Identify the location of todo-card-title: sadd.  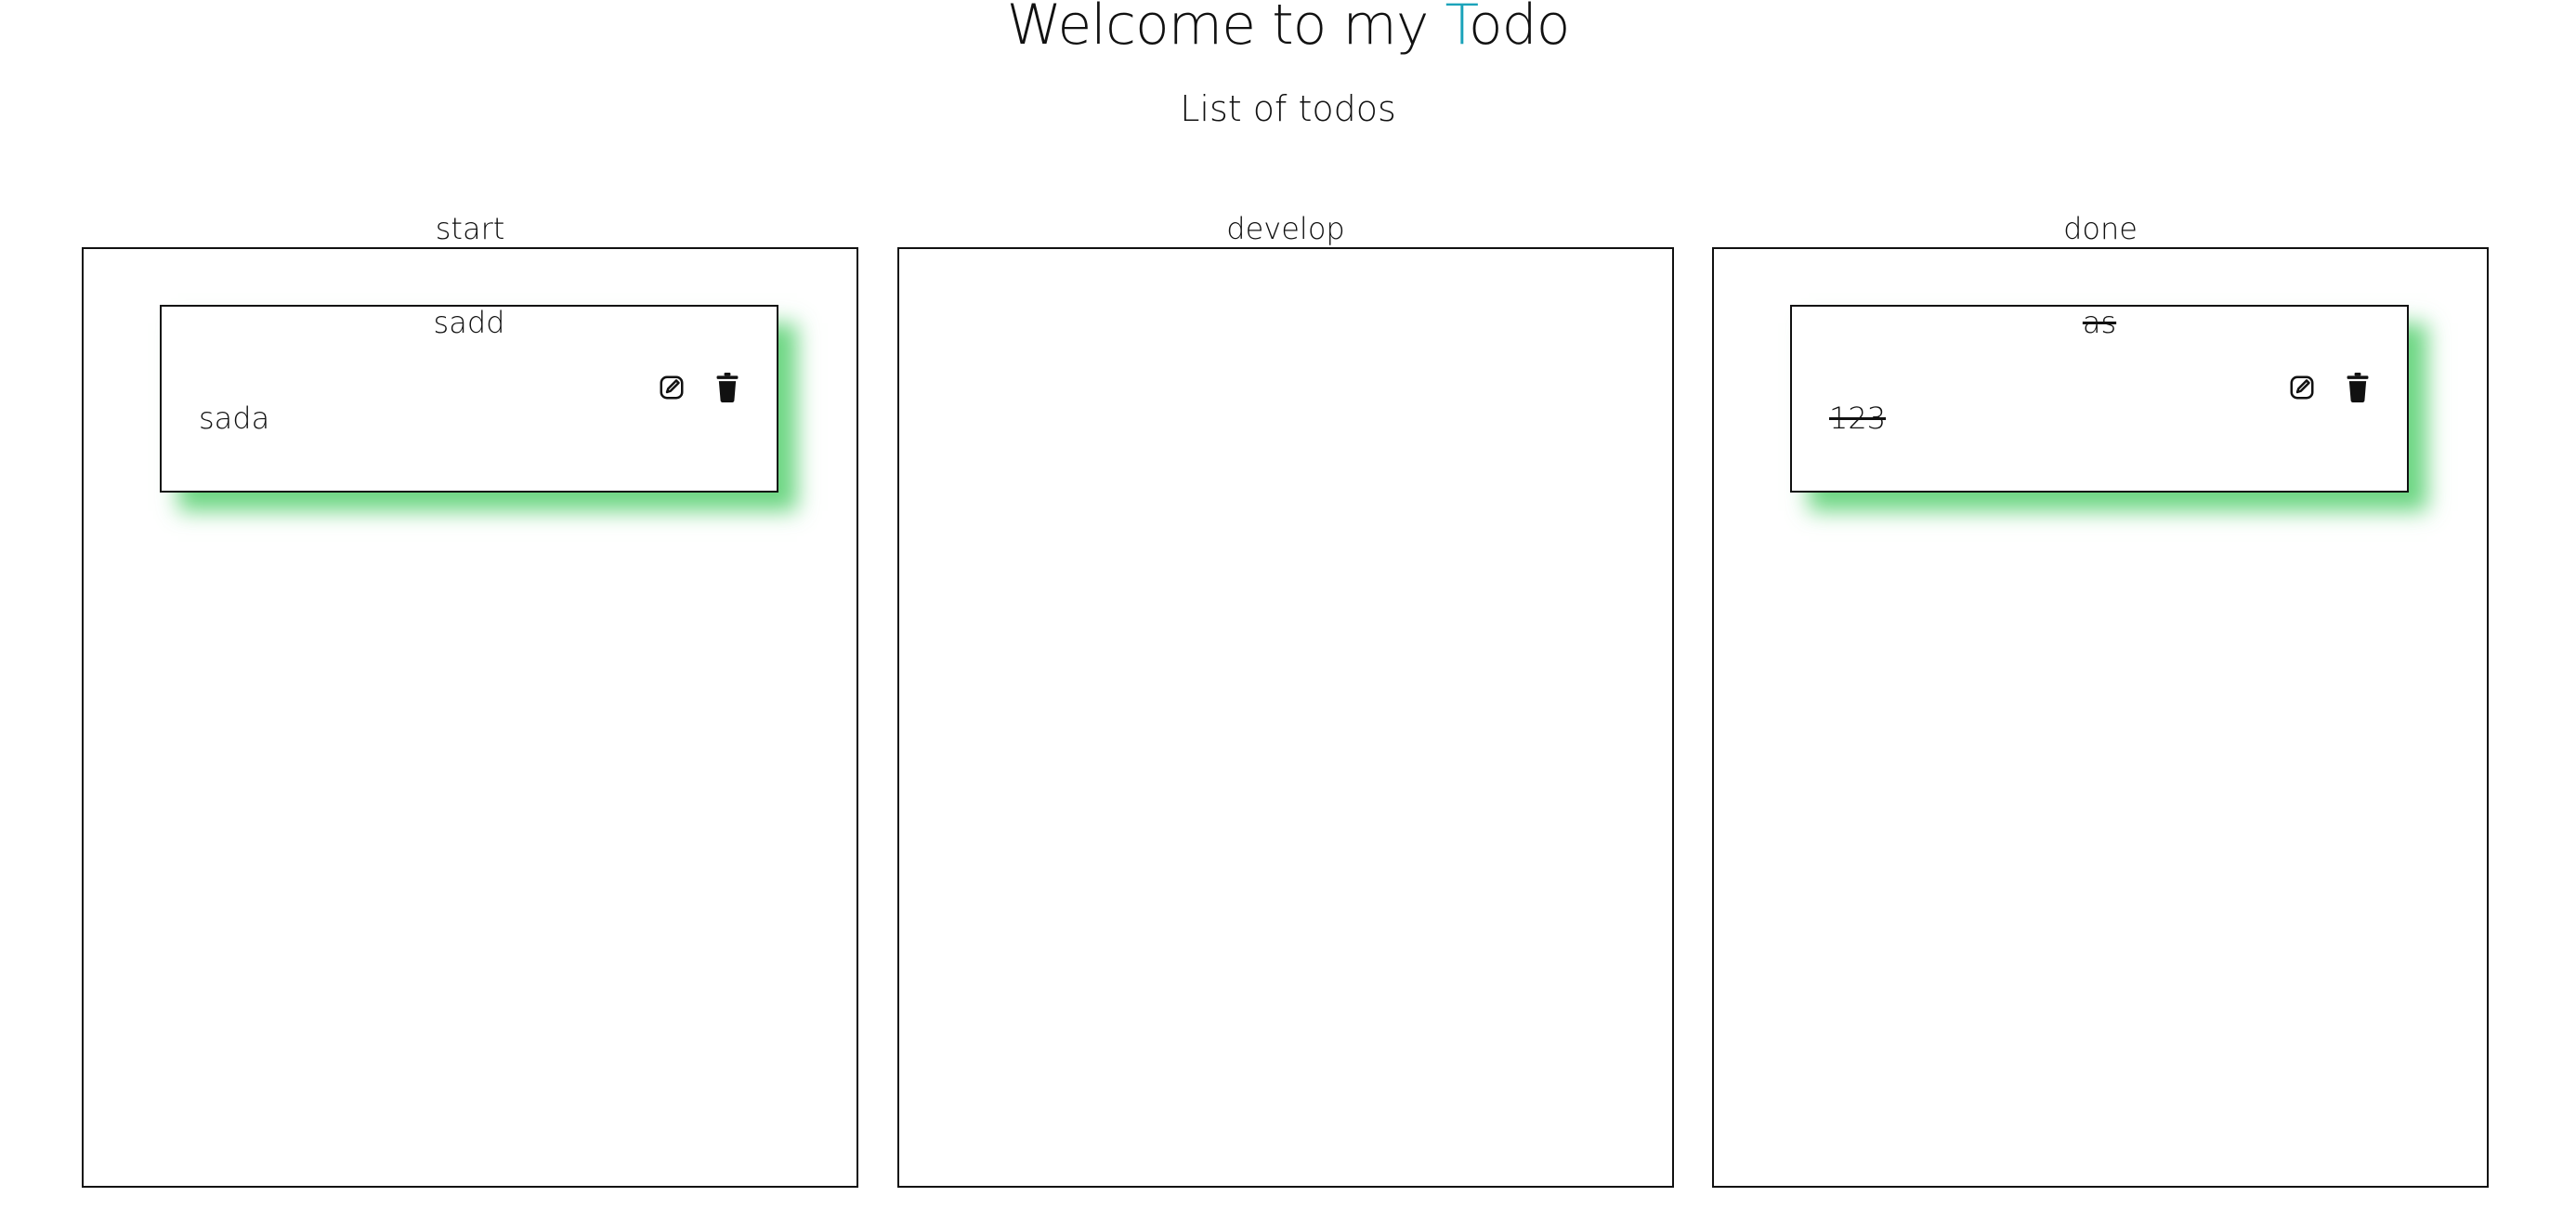
(469, 322).